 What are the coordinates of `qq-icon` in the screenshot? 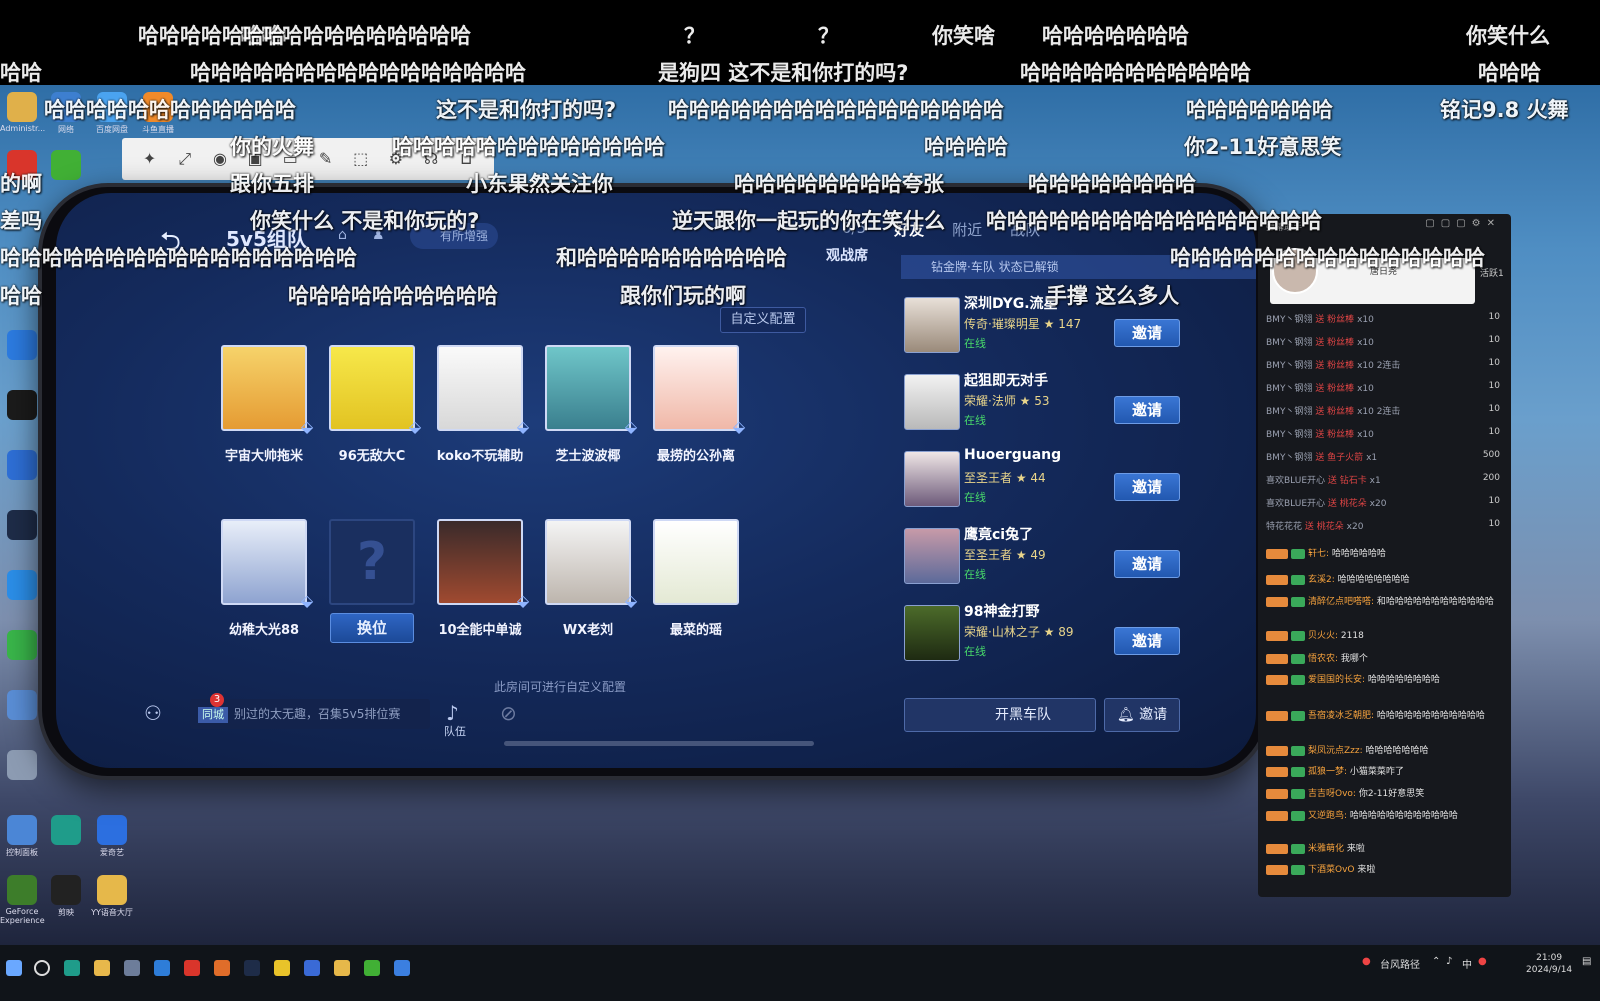 It's located at (22, 405).